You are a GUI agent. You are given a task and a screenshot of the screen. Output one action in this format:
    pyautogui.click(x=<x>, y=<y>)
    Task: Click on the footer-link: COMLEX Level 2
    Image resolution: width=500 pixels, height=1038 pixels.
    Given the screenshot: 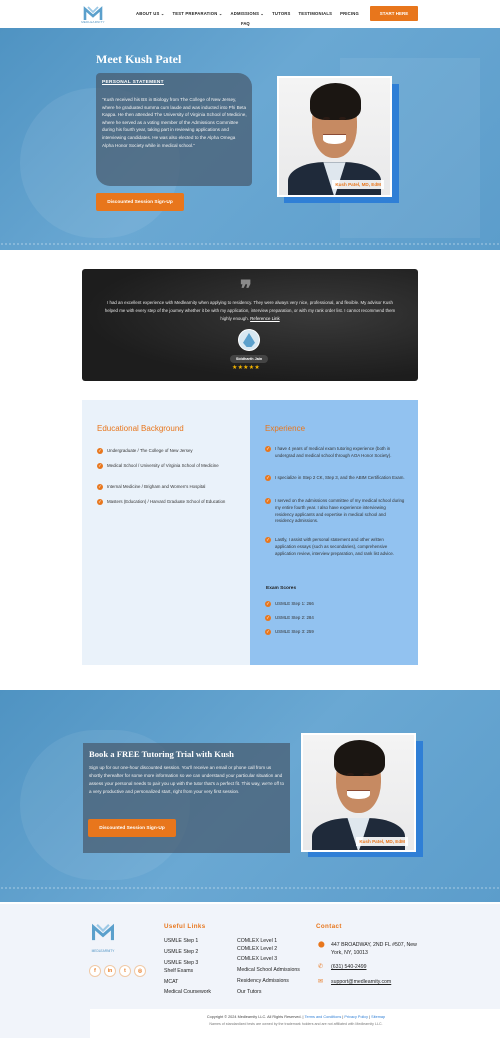 What is the action you would take?
    pyautogui.click(x=257, y=949)
    